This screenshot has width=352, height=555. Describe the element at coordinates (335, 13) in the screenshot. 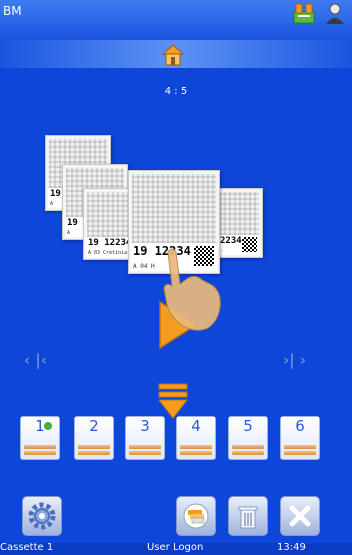

I see `person-icon` at that location.